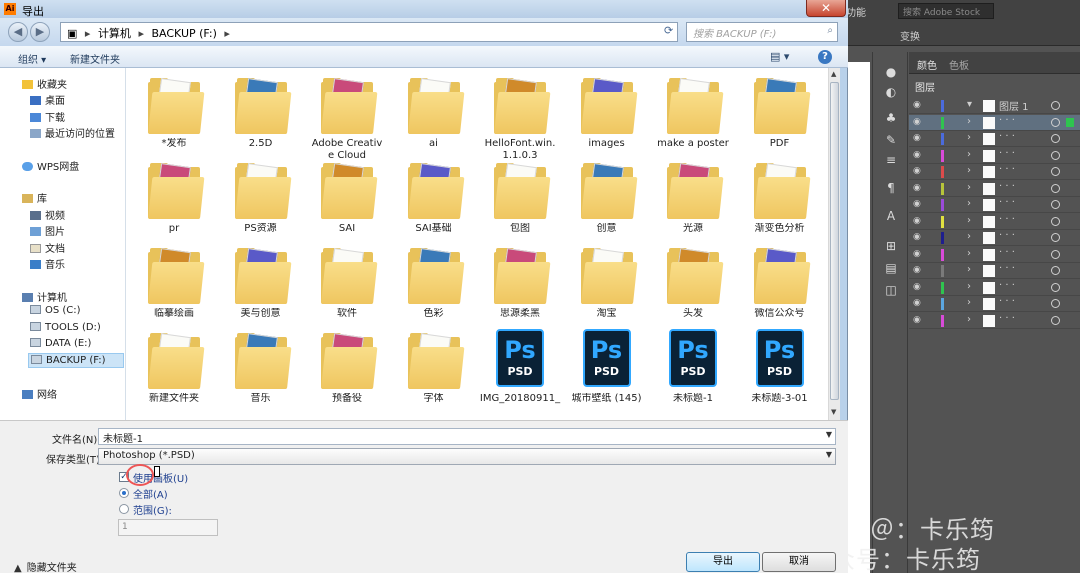 This screenshot has width=1080, height=573. Describe the element at coordinates (434, 282) in the screenshot. I see `folder-item: 色彩` at that location.